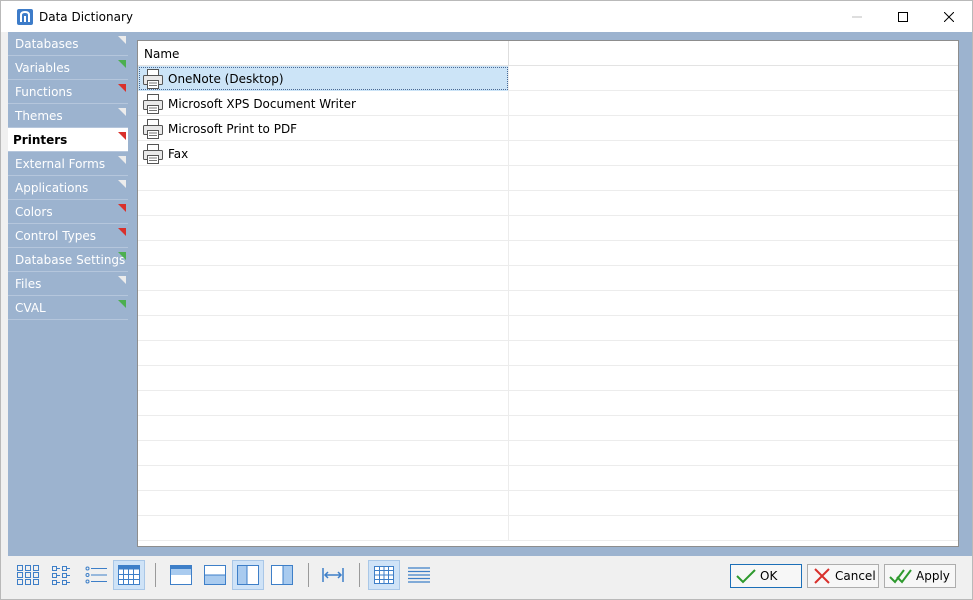 This screenshot has width=973, height=600. I want to click on details-view-button, so click(129, 575).